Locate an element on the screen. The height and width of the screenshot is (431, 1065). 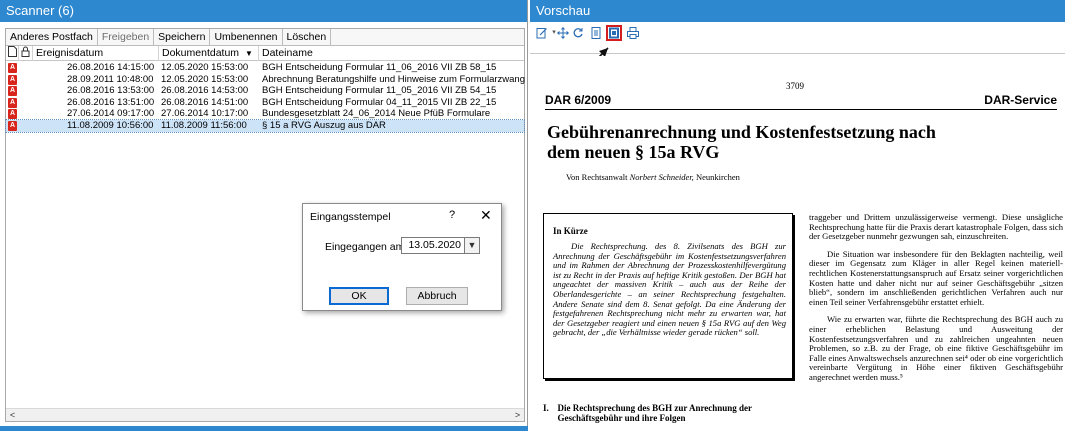
doc-date-cell: 26.08.2016 14:51:00 is located at coordinates (205, 102).